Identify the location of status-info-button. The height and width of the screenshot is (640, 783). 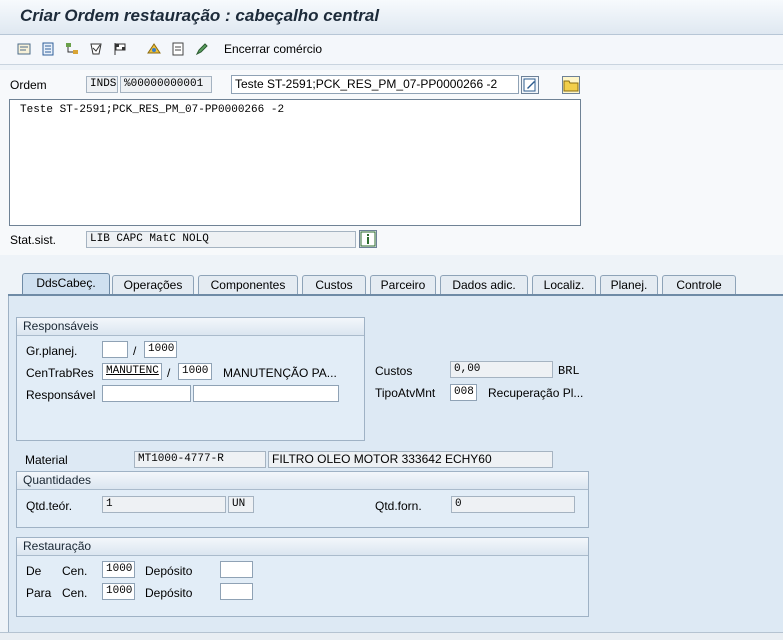
(368, 239).